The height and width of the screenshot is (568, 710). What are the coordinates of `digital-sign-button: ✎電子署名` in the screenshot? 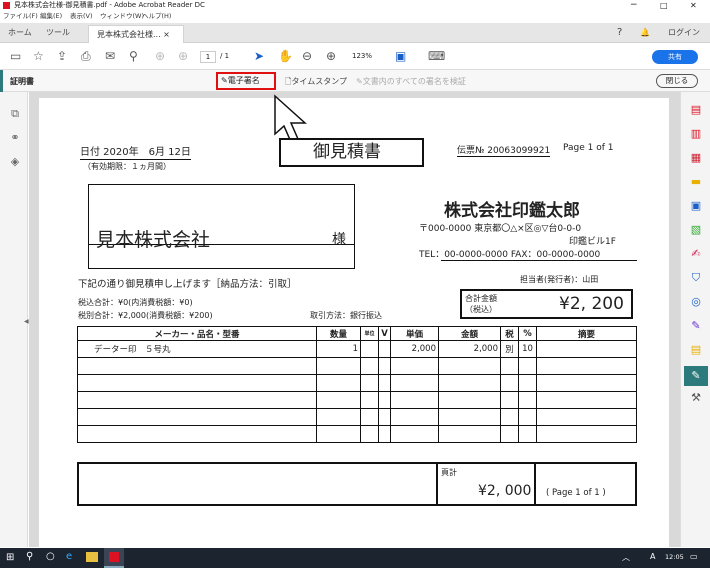 It's located at (246, 81).